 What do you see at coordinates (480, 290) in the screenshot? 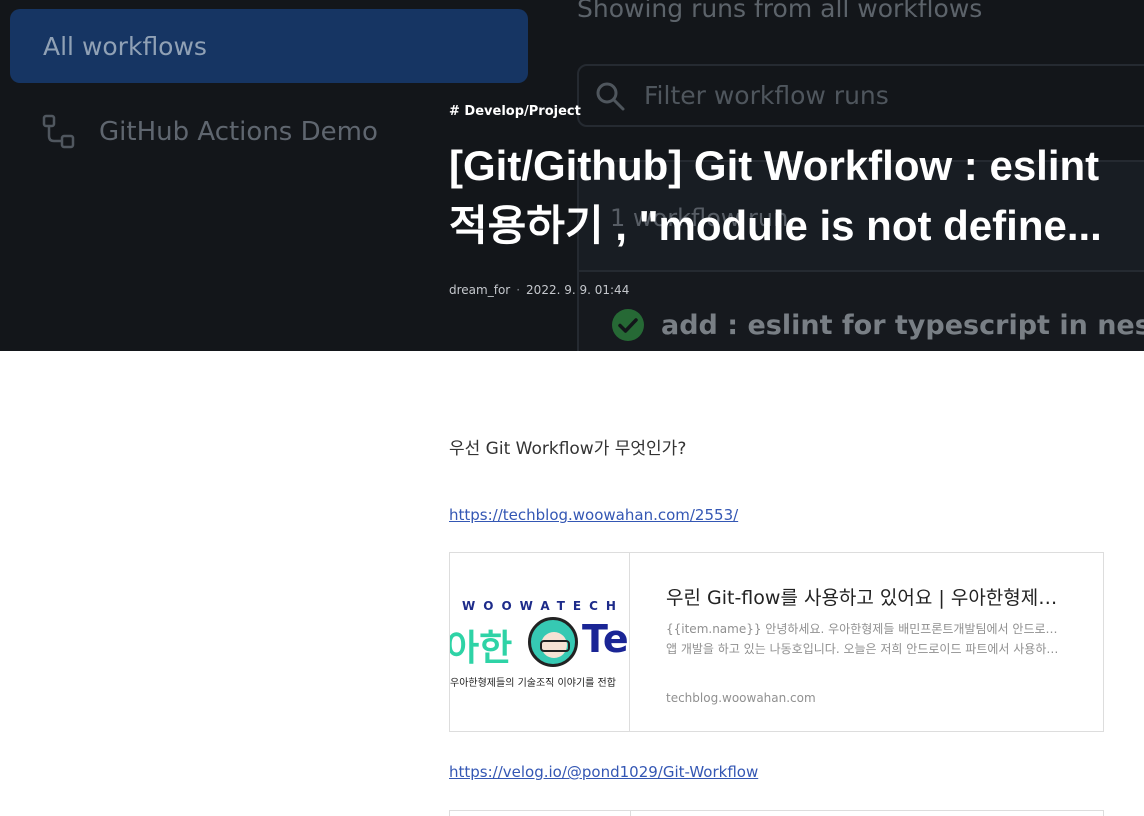
I see `post-author: dream_for` at bounding box center [480, 290].